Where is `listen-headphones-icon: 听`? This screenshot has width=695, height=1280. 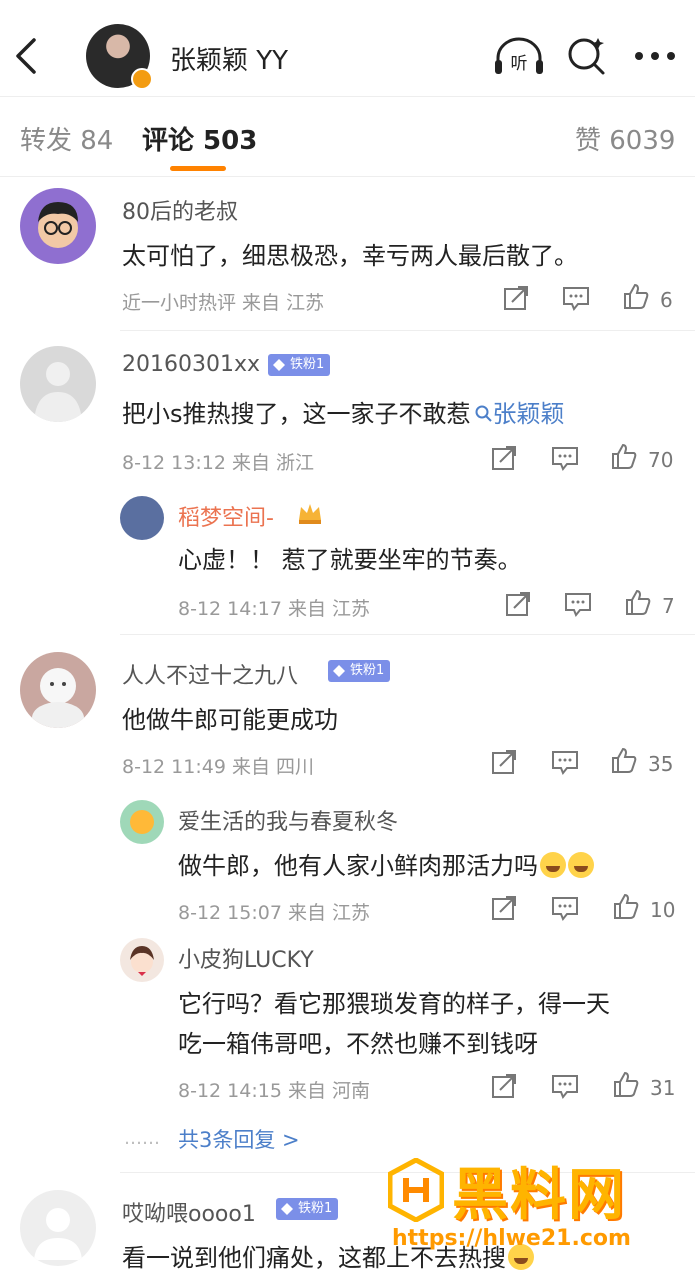
listen-headphones-icon: 听 is located at coordinates (519, 56).